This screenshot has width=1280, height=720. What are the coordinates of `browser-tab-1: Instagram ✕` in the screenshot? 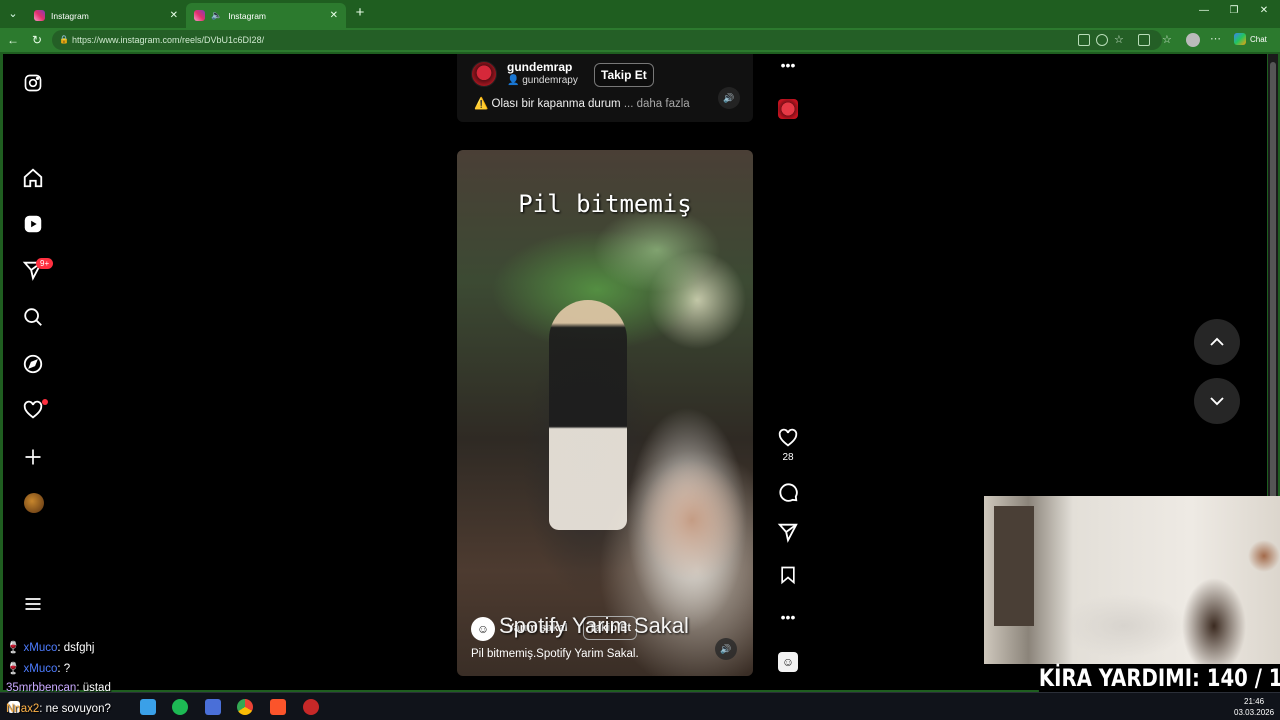 It's located at (106, 15).